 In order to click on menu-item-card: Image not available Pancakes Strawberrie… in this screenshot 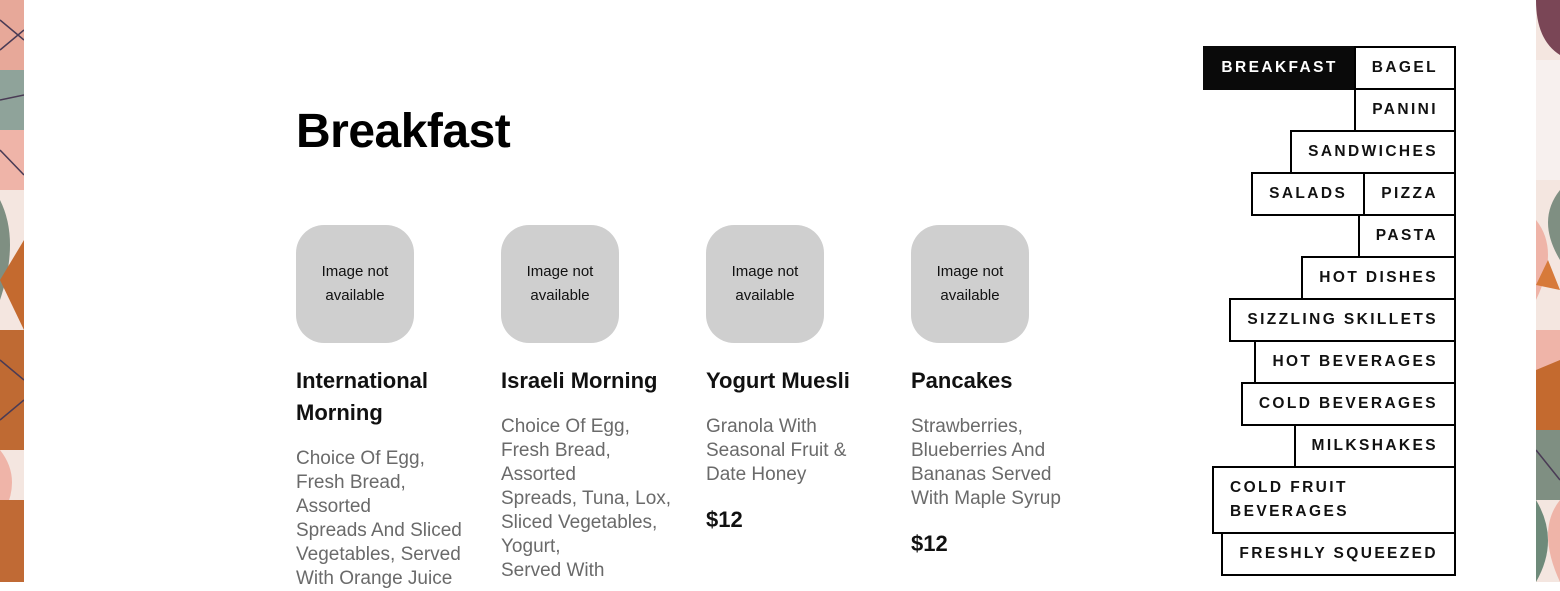, I will do `click(1001, 391)`.